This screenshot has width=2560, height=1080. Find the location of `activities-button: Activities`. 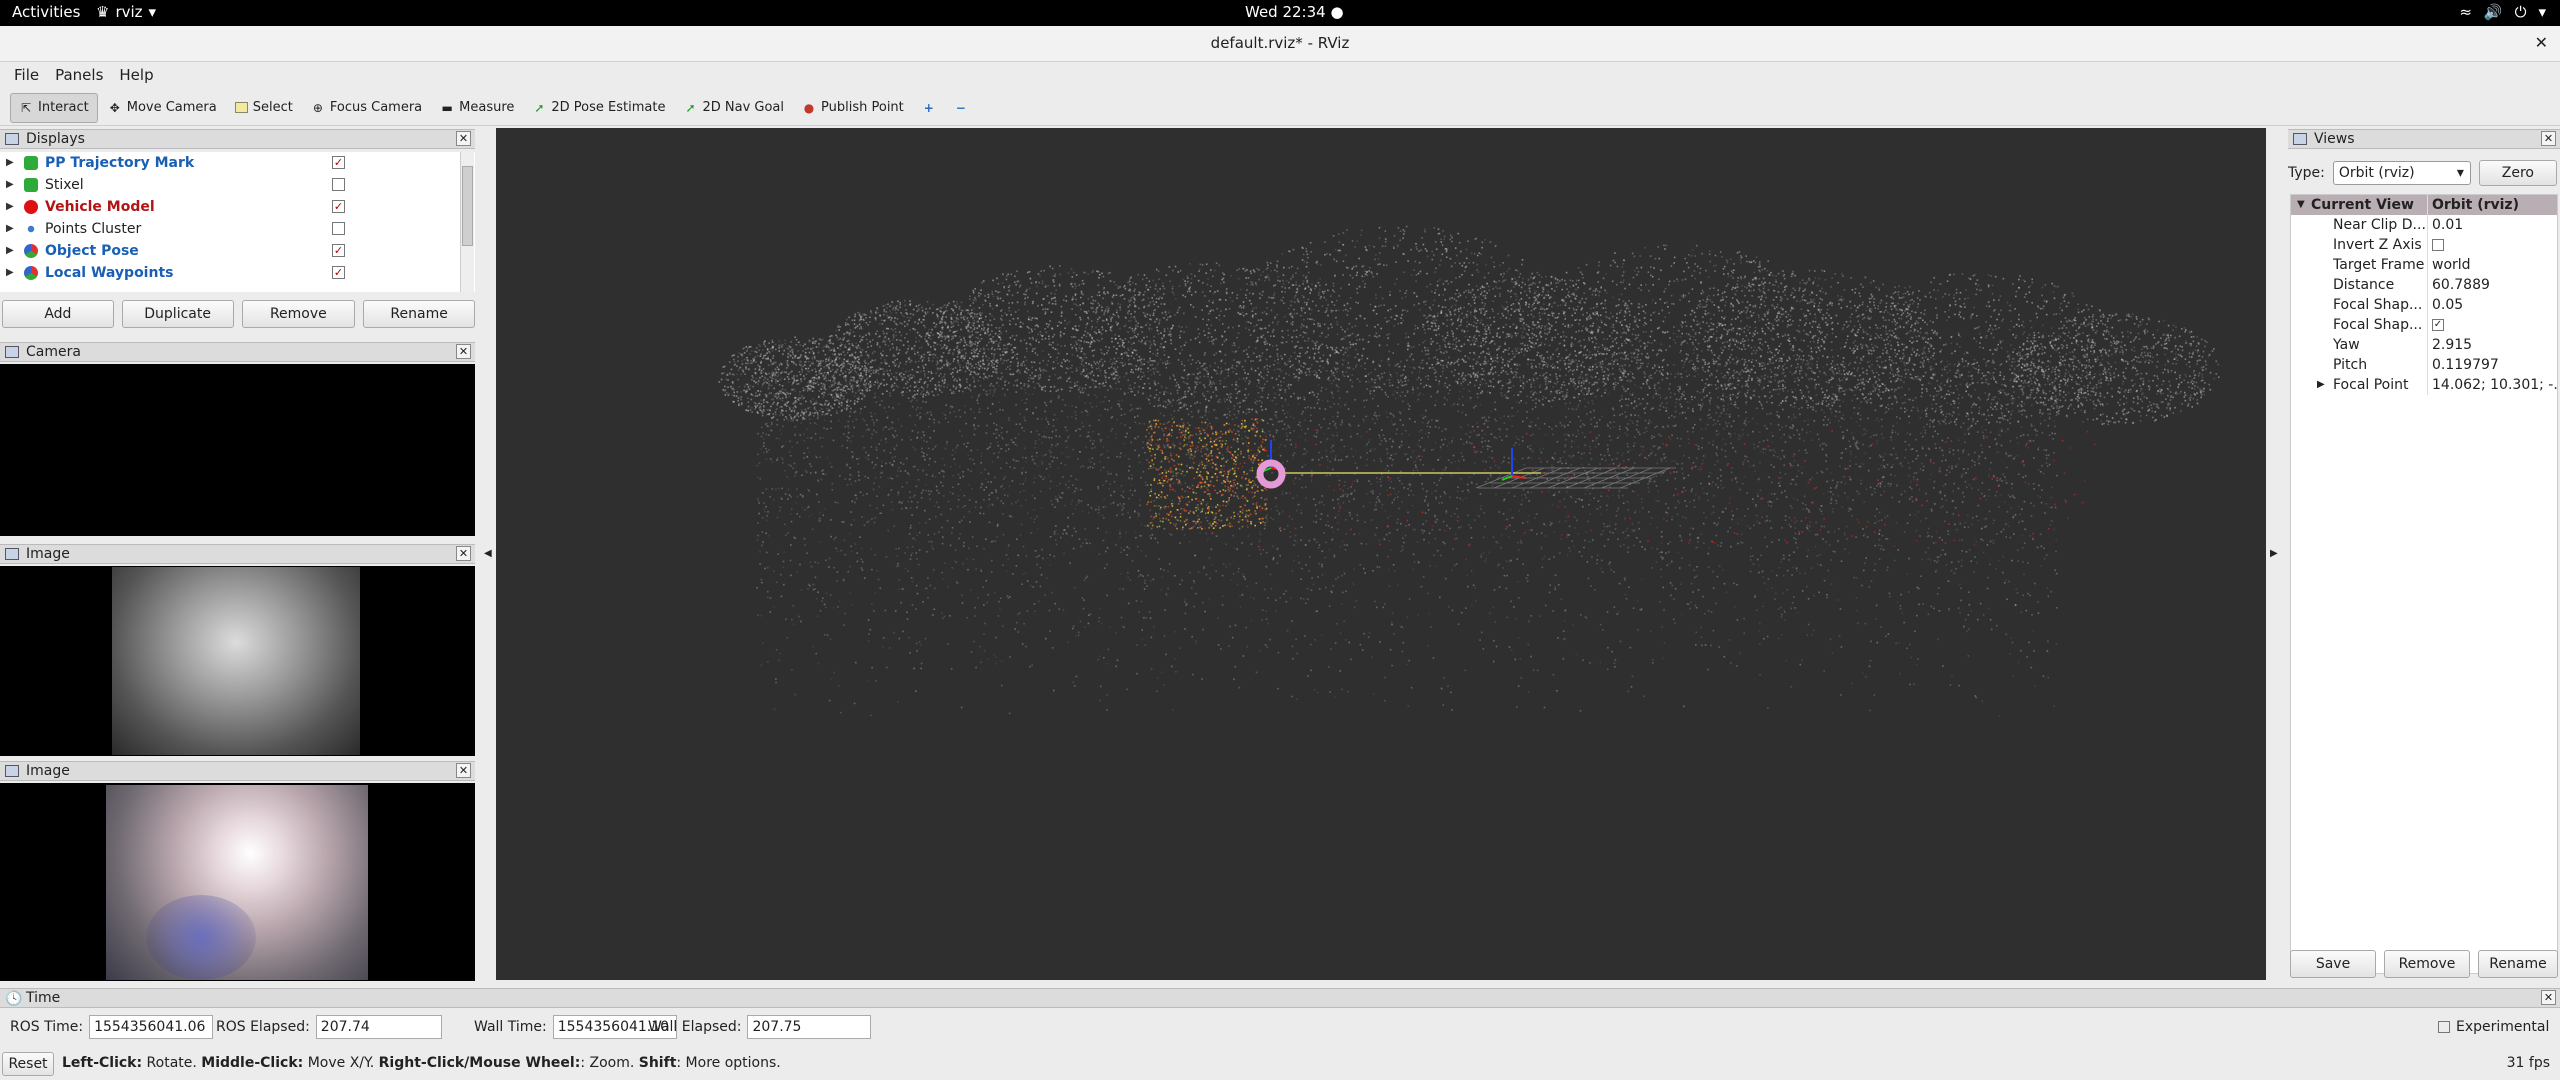

activities-button: Activities is located at coordinates (46, 12).